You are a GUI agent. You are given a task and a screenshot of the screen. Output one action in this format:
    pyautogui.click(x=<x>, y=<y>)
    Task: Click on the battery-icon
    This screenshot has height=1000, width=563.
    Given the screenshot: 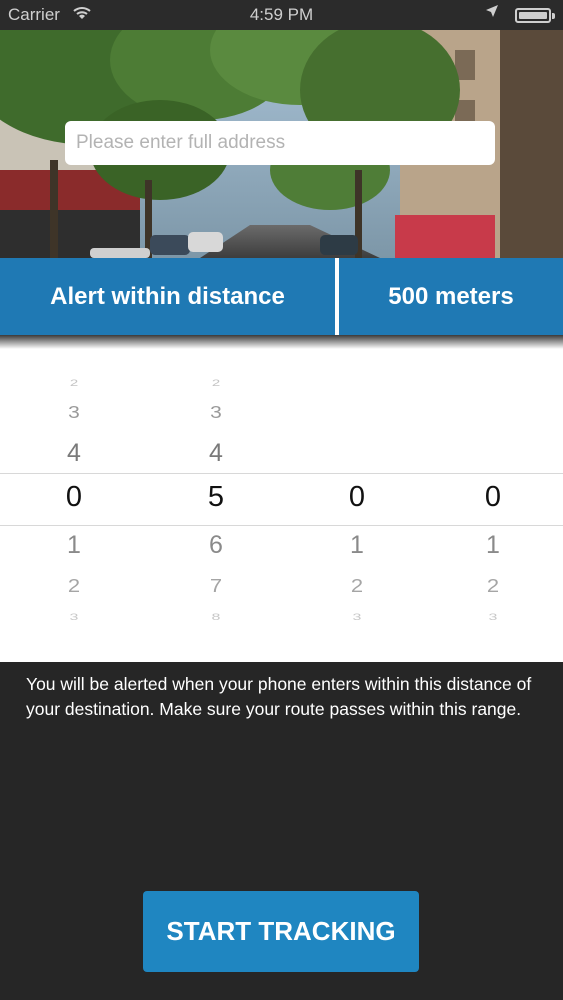 What is the action you would take?
    pyautogui.click(x=535, y=15)
    